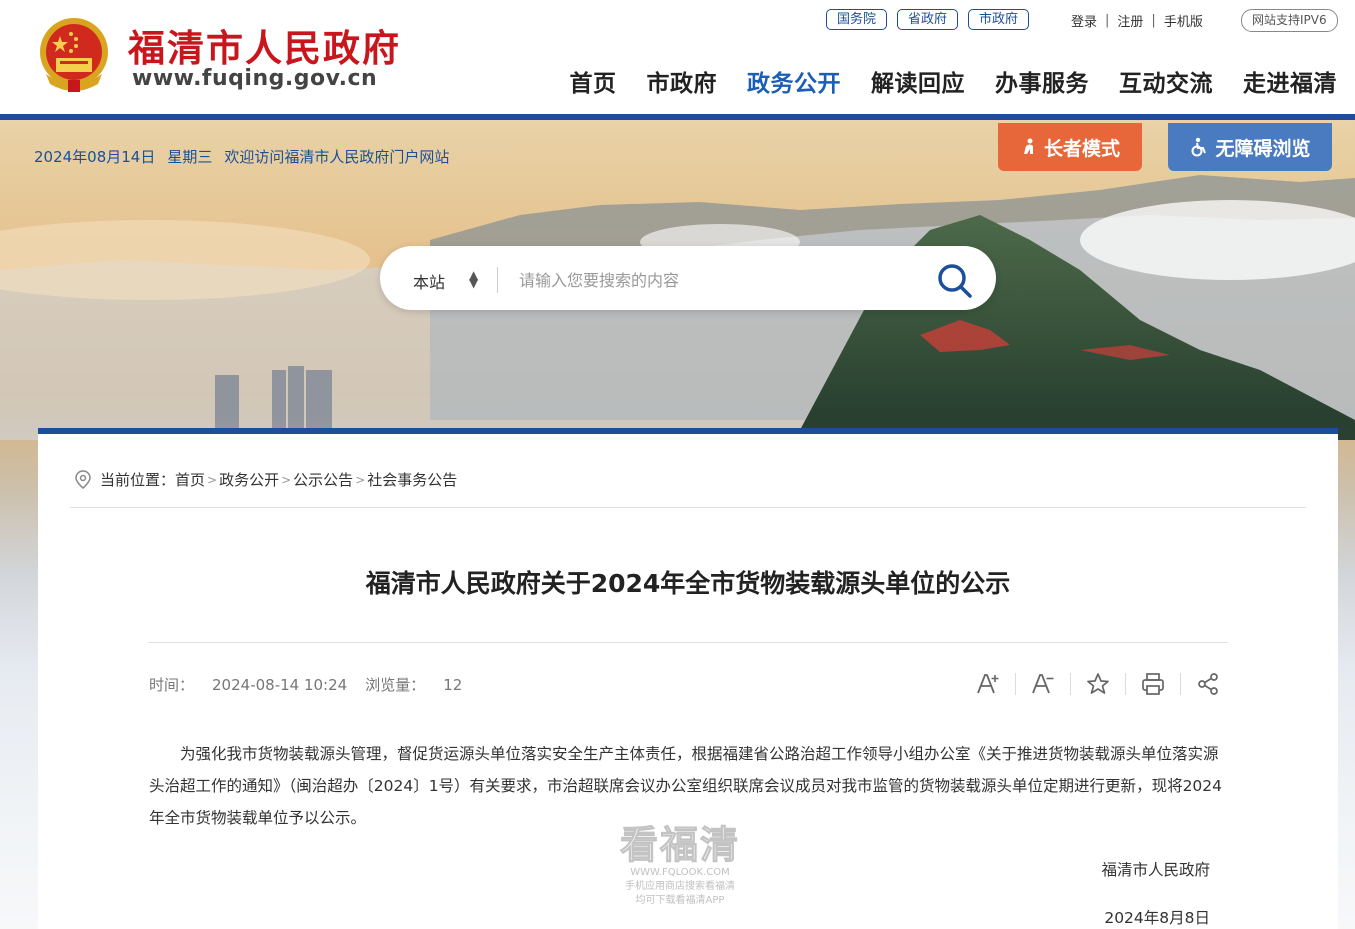 The width and height of the screenshot is (1355, 929). What do you see at coordinates (719, 280) in the screenshot?
I see `search-input` at bounding box center [719, 280].